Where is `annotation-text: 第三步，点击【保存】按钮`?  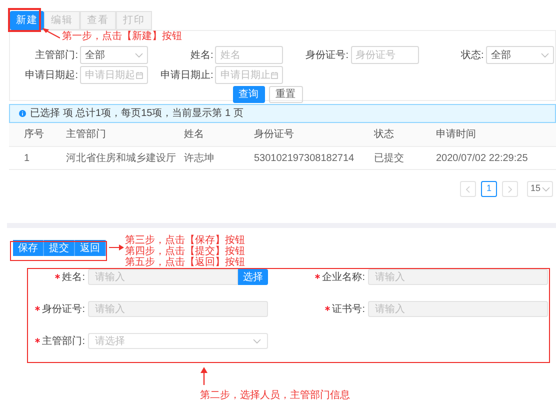 annotation-text: 第三步，点击【保存】按钮 is located at coordinates (185, 240).